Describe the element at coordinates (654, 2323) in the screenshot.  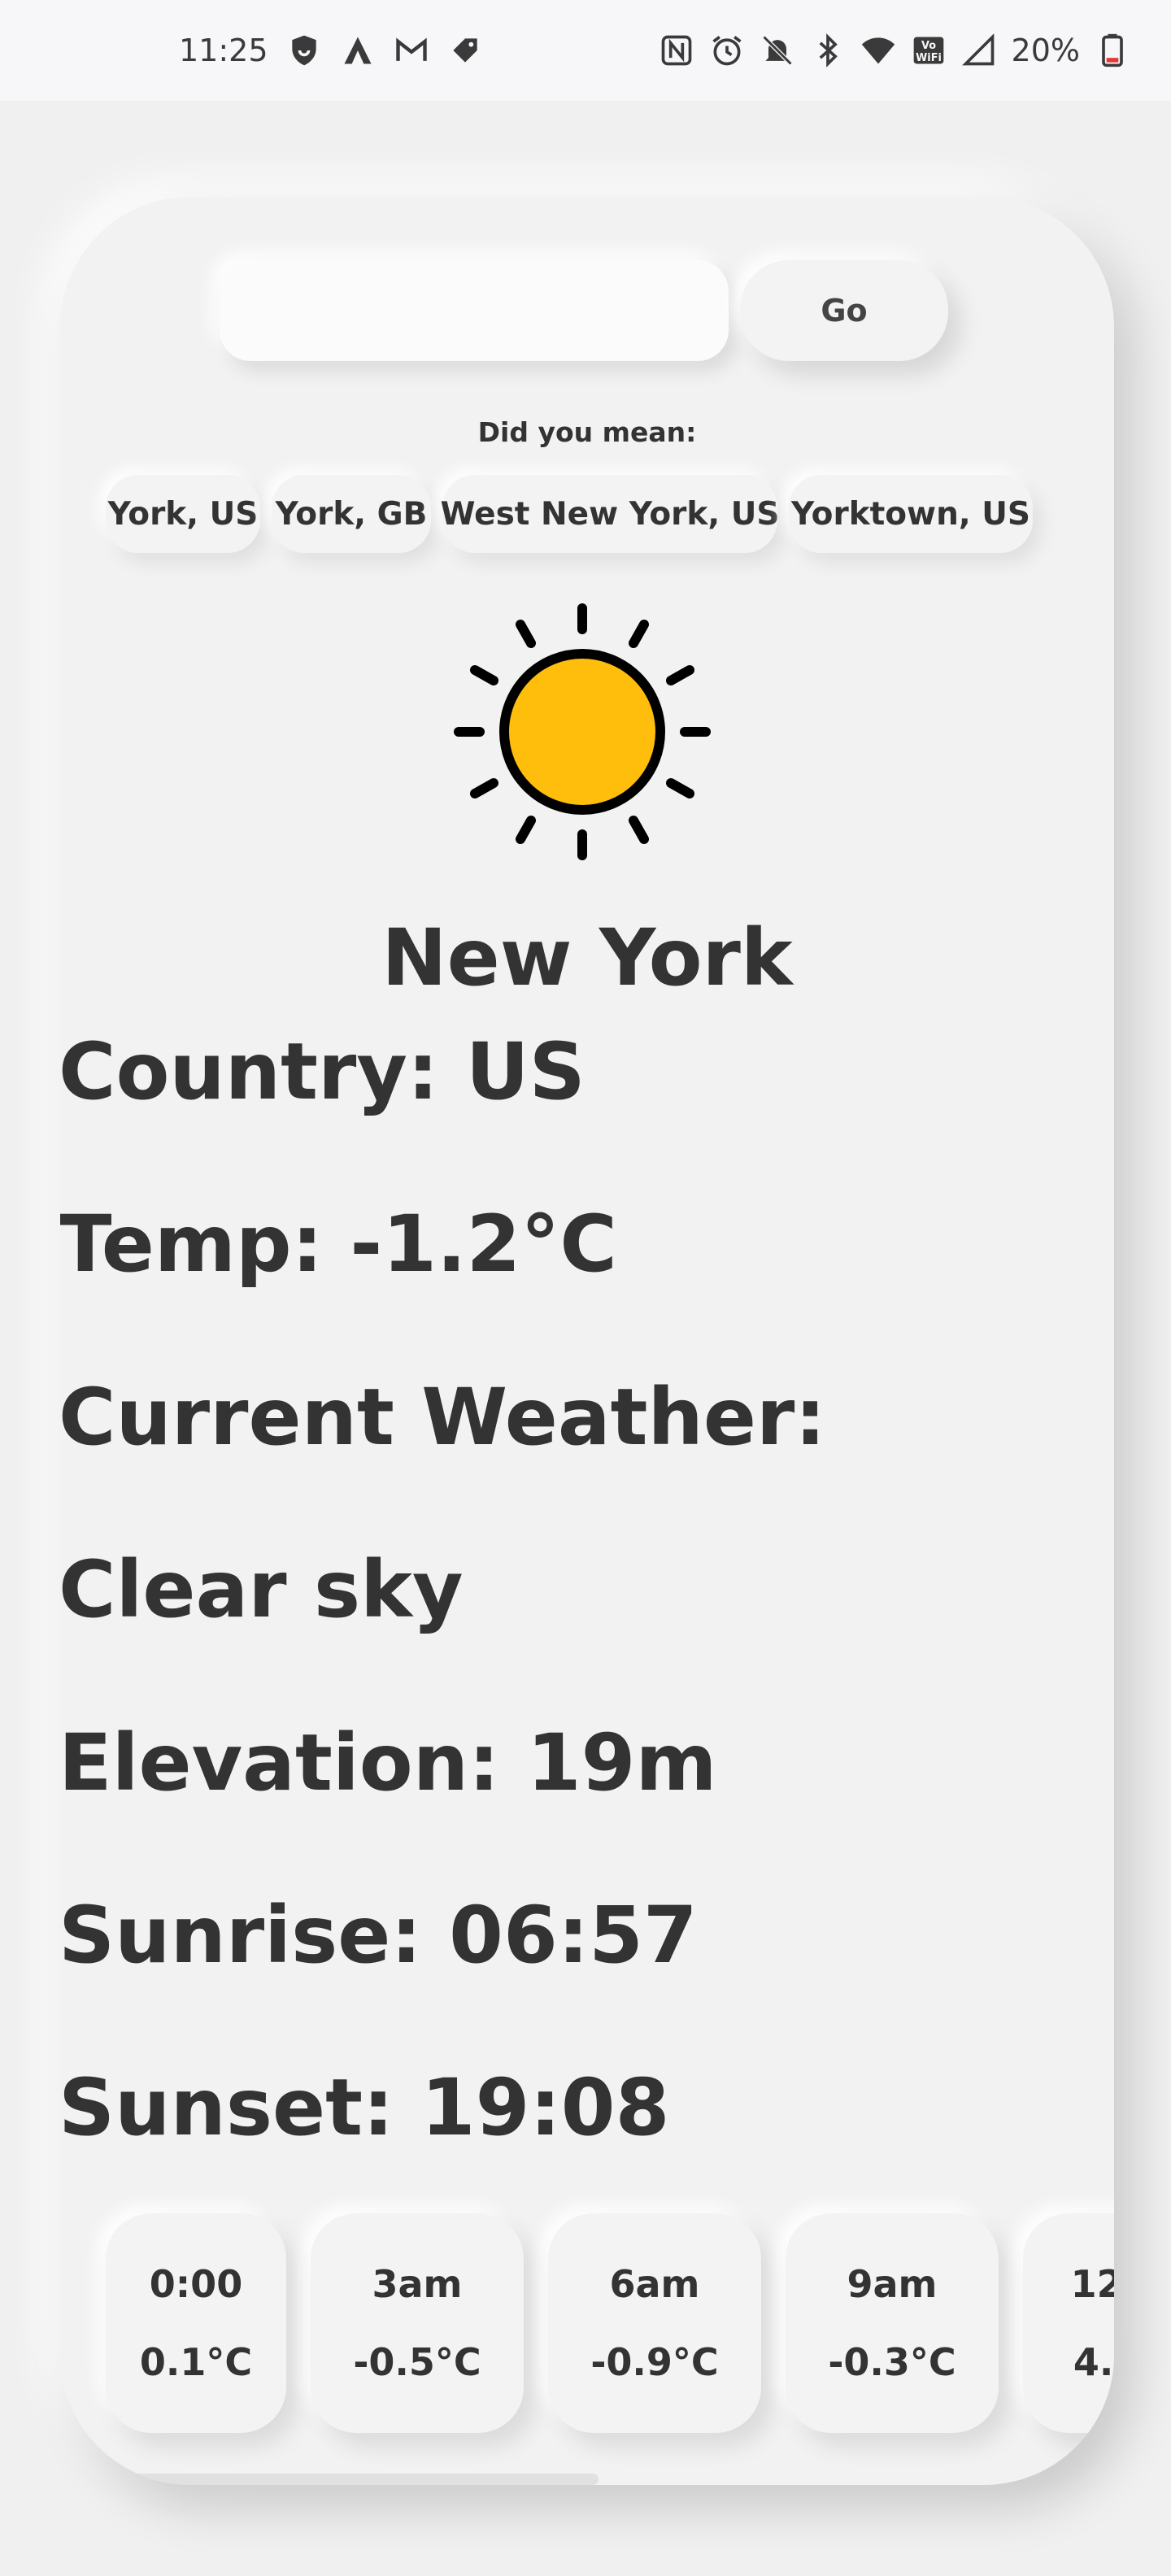
I see `hourly-card: 6am -0.9°C` at that location.